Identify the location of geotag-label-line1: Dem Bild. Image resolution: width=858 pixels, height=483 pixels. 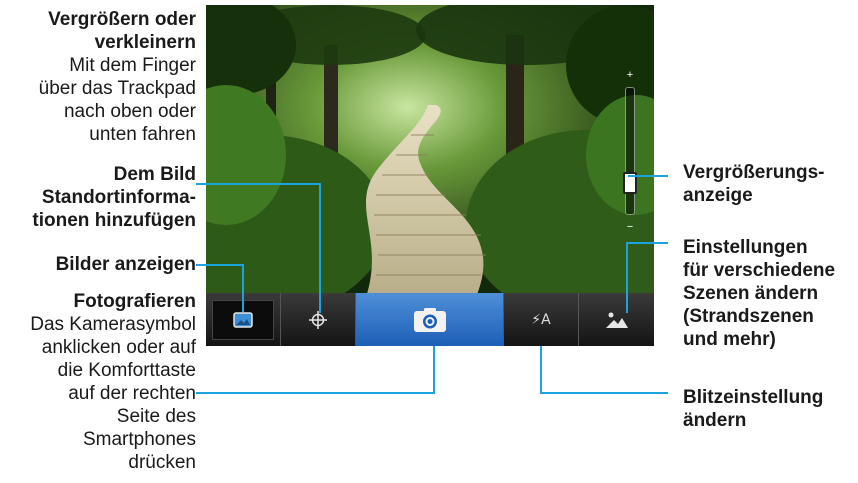
(154, 174).